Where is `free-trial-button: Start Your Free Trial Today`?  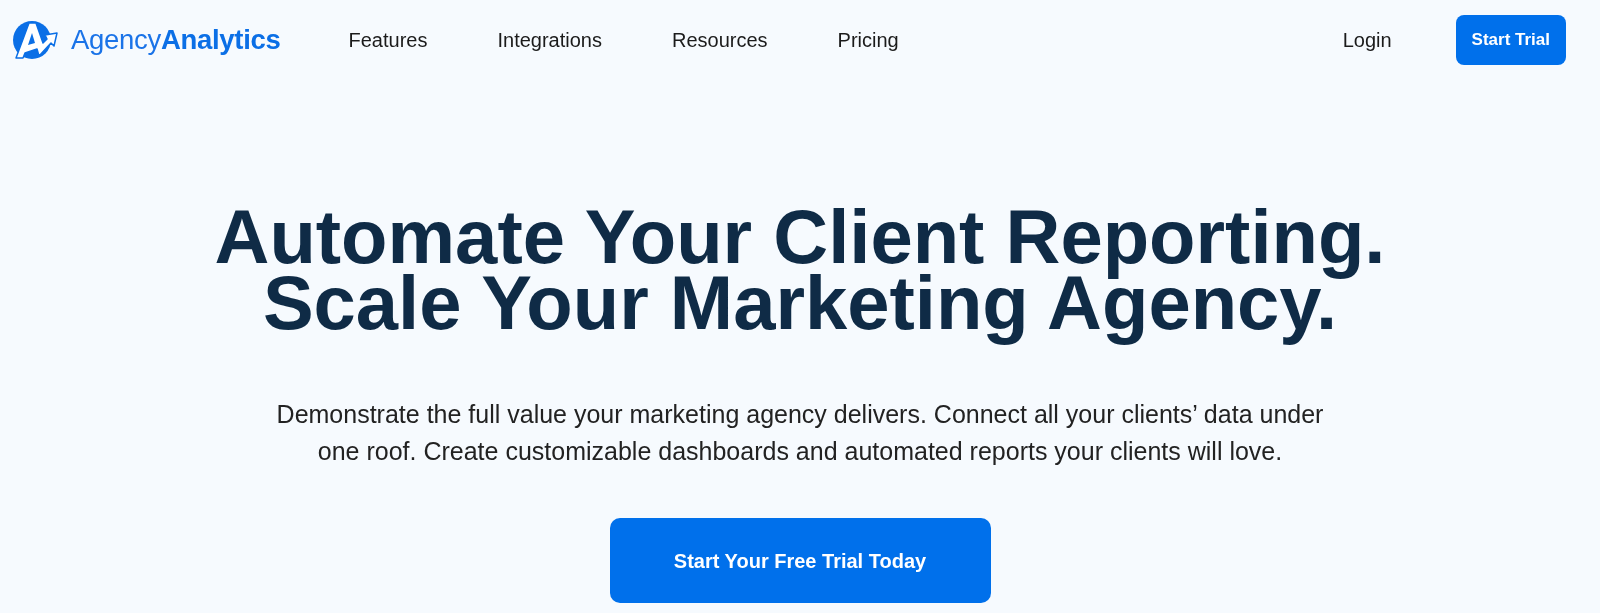 free-trial-button: Start Your Free Trial Today is located at coordinates (800, 560).